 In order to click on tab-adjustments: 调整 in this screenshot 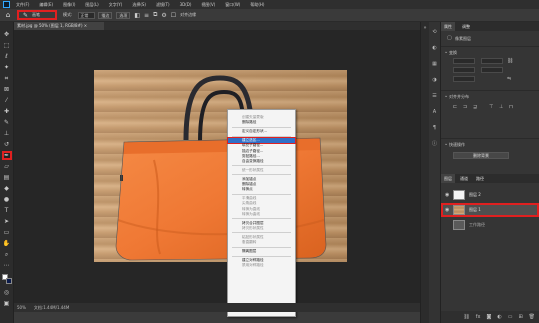, I will do `click(466, 26)`.